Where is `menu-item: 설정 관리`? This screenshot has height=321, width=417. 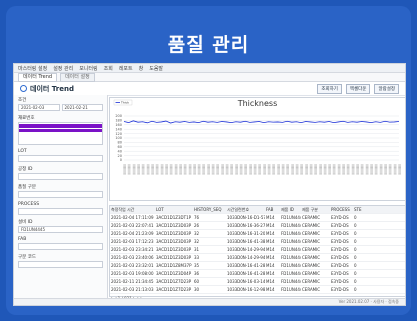 menu-item: 설정 관리 is located at coordinates (63, 68).